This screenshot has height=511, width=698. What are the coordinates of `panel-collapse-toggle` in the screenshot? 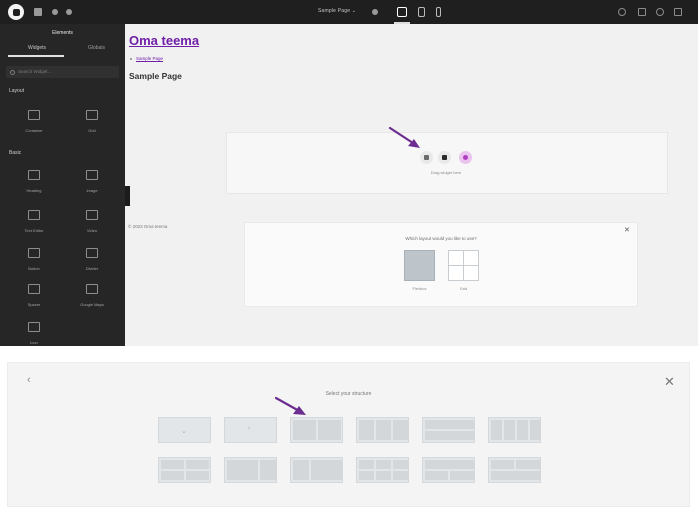 It's located at (127, 196).